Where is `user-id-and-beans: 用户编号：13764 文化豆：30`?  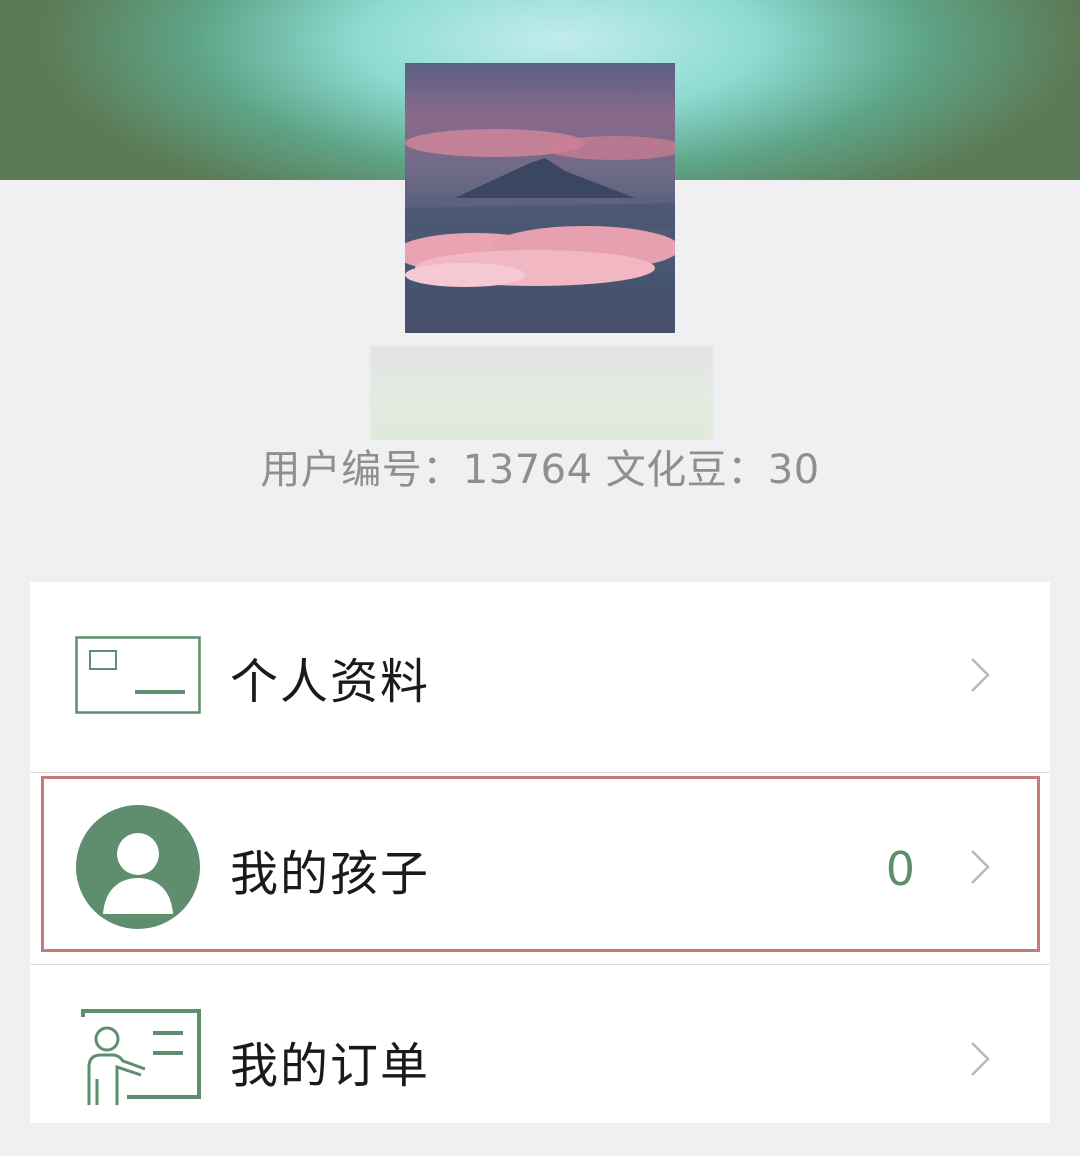
user-id-and-beans: 用户编号：13764 文化豆：30 is located at coordinates (540, 470).